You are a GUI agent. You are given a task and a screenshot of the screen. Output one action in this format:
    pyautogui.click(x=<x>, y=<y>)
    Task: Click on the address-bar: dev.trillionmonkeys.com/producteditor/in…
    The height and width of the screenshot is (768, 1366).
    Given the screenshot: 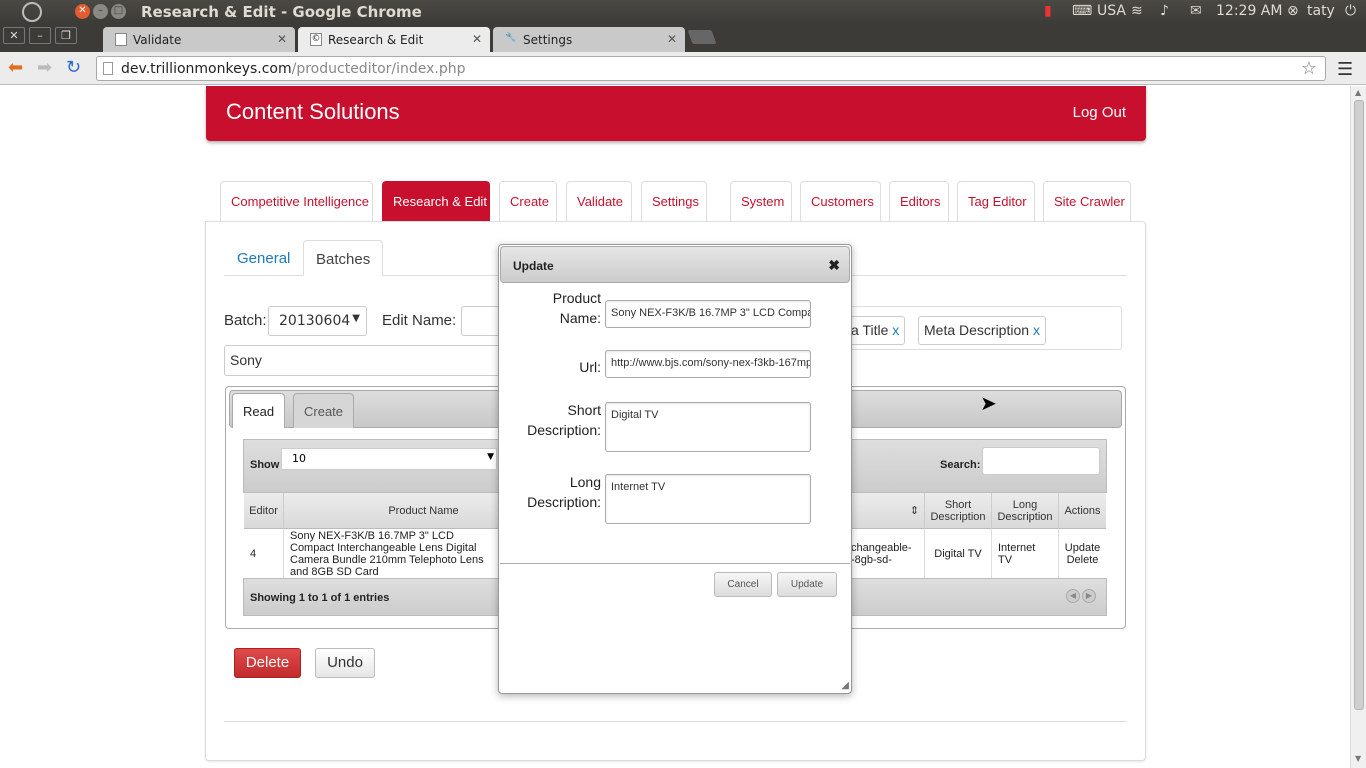 What is the action you would take?
    pyautogui.click(x=711, y=68)
    